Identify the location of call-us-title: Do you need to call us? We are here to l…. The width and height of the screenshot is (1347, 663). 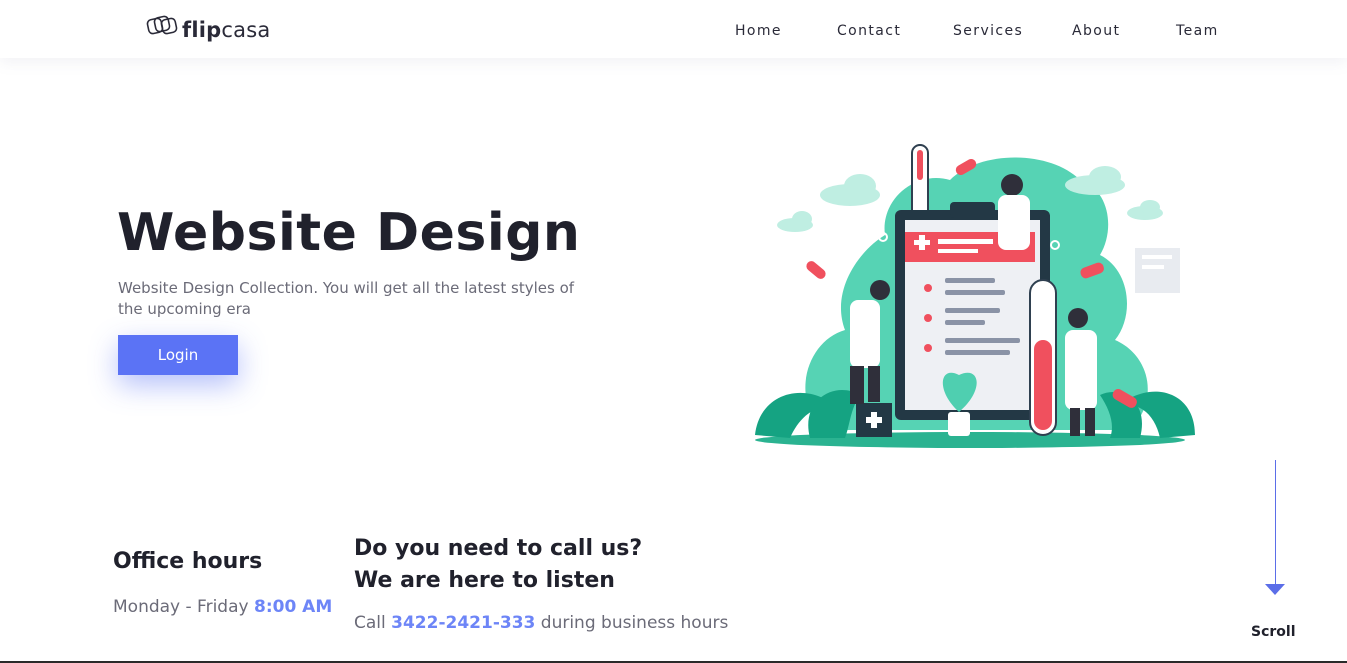
(498, 564).